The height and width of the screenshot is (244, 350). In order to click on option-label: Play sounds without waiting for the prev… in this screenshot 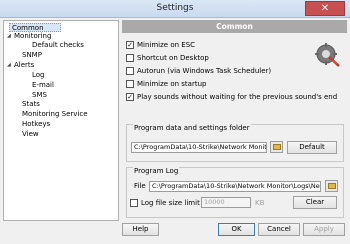, I will do `click(237, 97)`.